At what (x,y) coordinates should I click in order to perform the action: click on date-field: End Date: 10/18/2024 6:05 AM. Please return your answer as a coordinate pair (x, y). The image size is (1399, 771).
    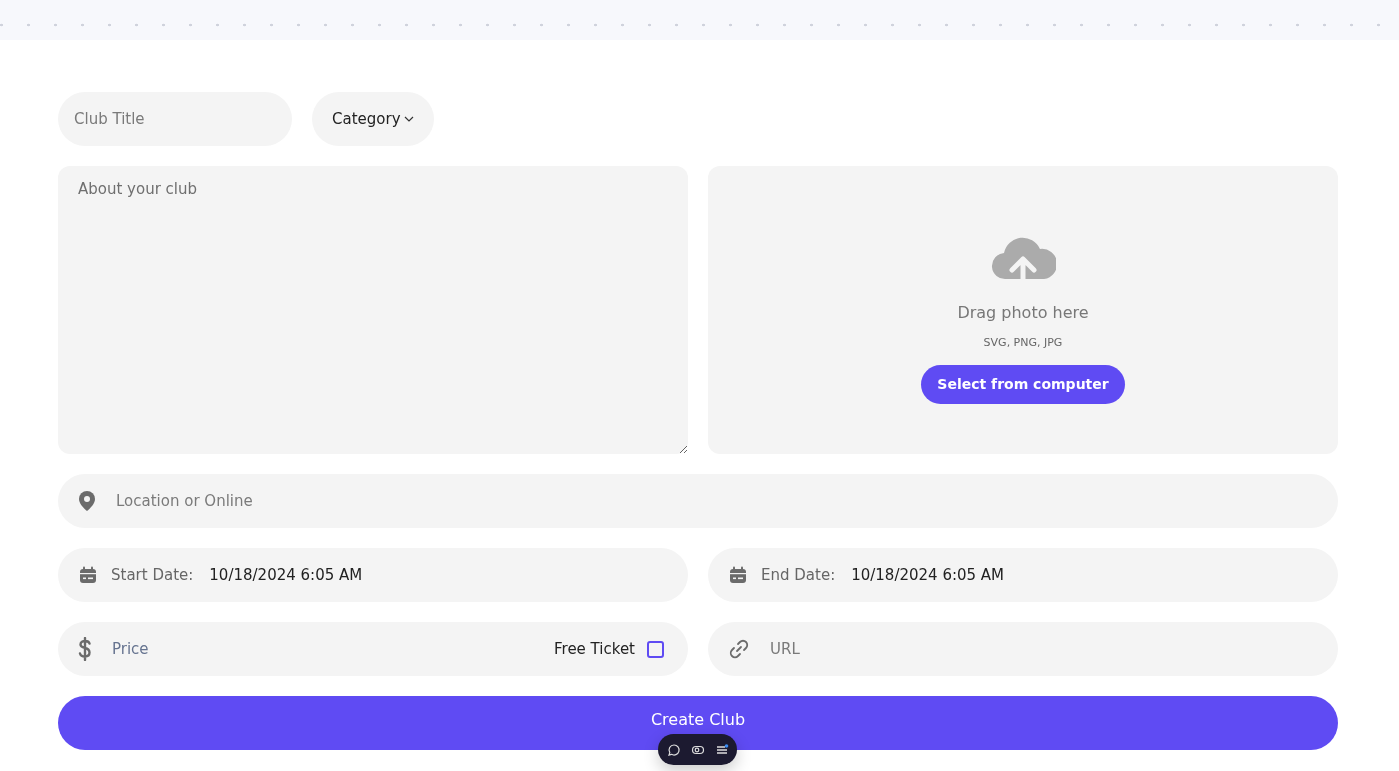
    Looking at the image, I should click on (1023, 575).